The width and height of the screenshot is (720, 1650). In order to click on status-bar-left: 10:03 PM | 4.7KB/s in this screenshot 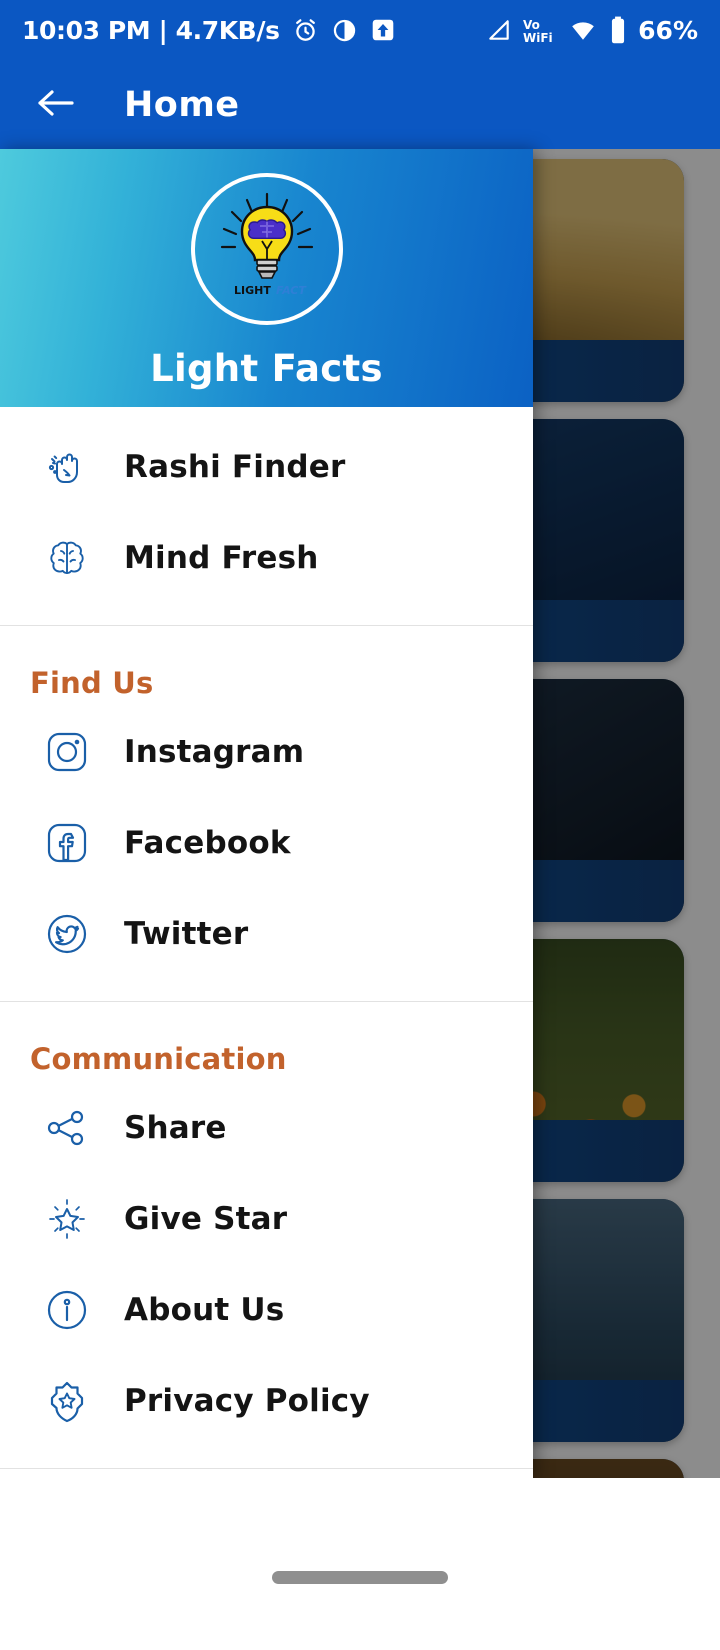, I will do `click(209, 30)`.